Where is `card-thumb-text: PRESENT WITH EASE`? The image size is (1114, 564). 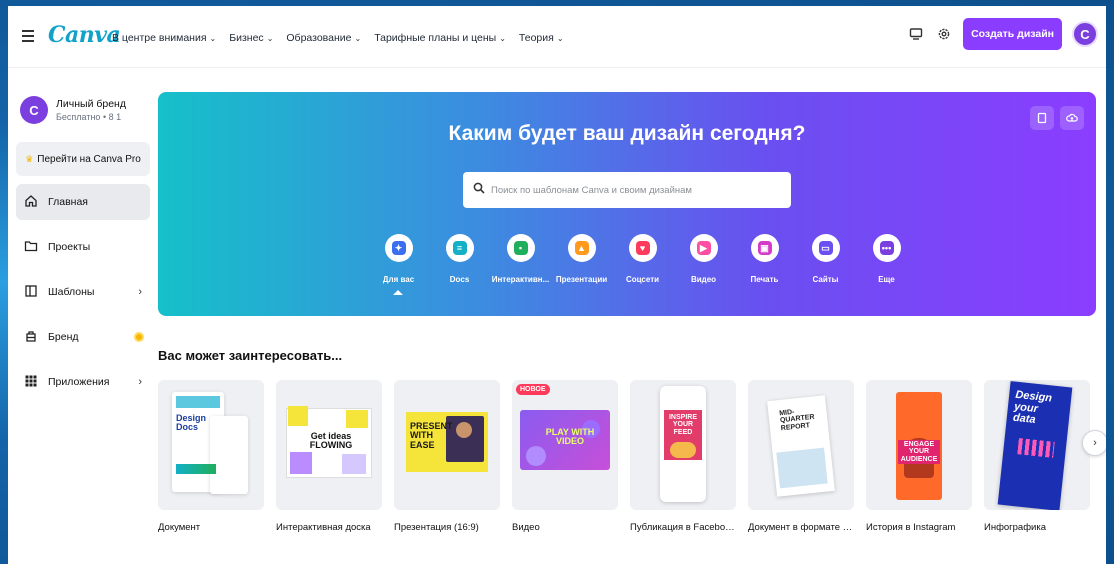 card-thumb-text: PRESENT WITH EASE is located at coordinates (431, 435).